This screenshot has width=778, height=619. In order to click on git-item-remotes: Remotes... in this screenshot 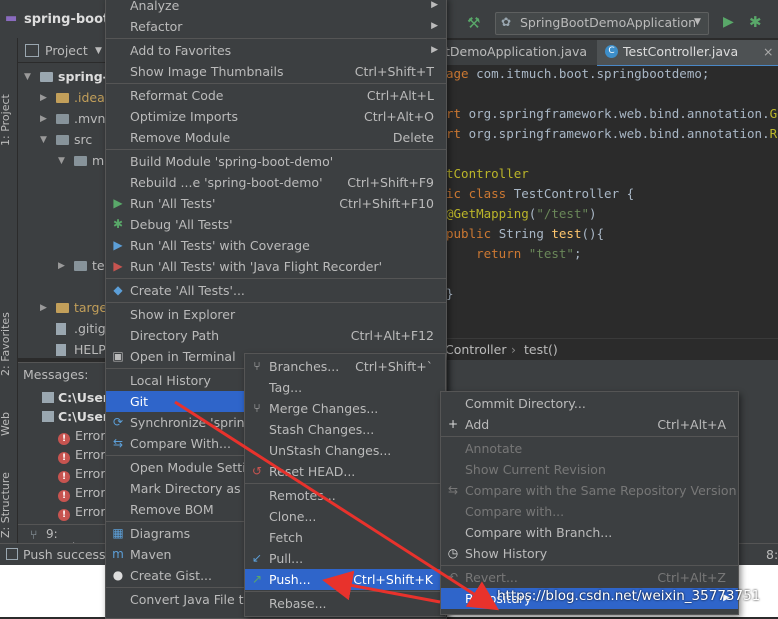, I will do `click(345, 495)`.